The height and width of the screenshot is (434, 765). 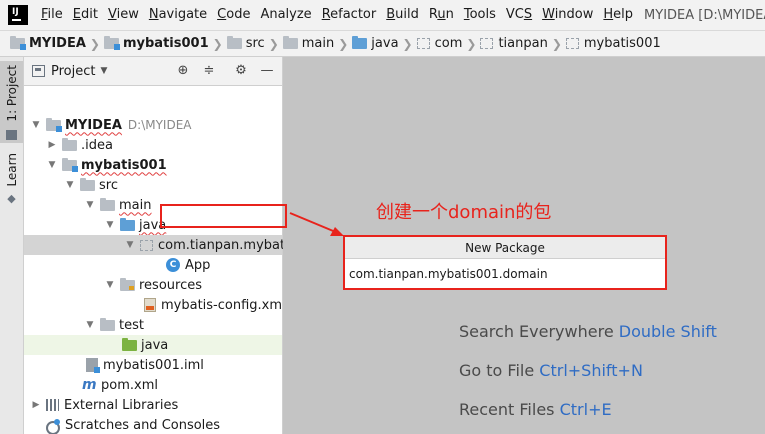 I want to click on tree-item-test-java: java, so click(x=153, y=345).